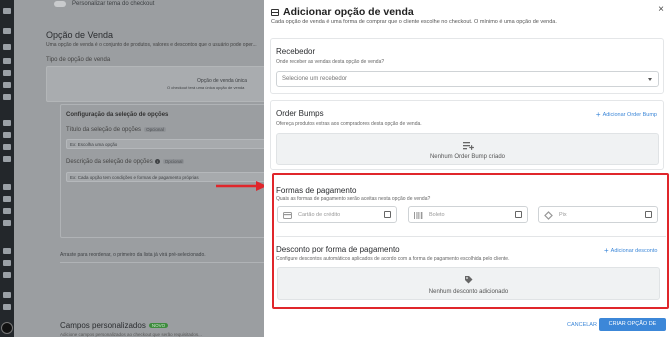 This screenshot has height=337, width=670. I want to click on selection-title-input: Ex: Escolha uma opção, so click(172, 144).